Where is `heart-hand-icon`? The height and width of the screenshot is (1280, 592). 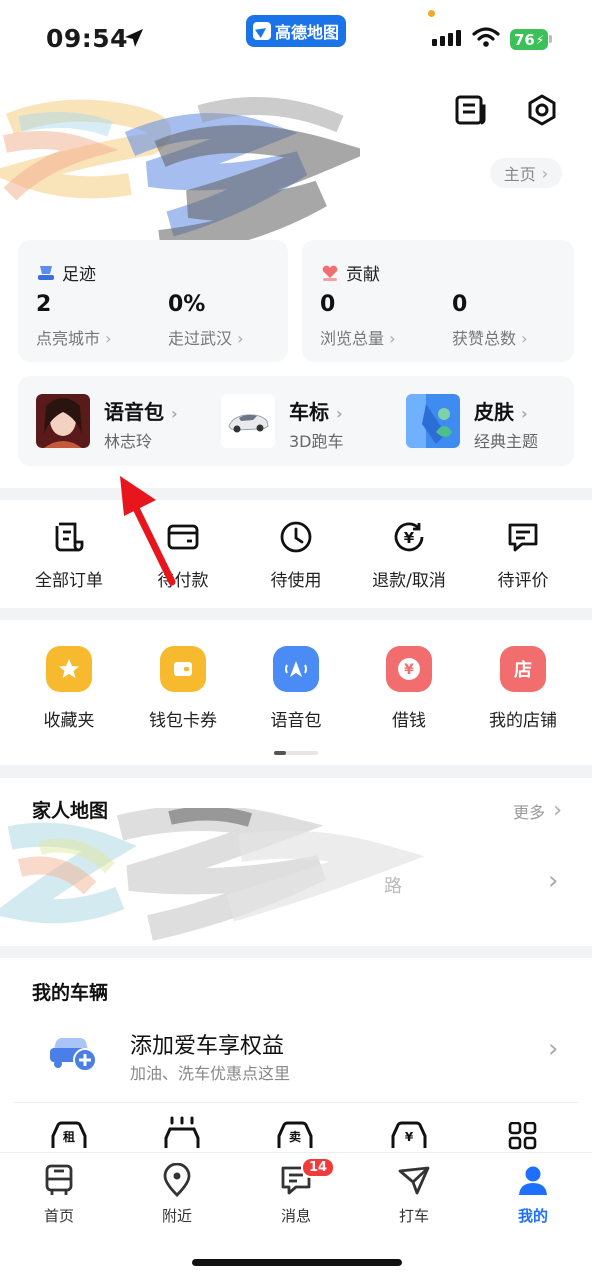
heart-hand-icon is located at coordinates (330, 273).